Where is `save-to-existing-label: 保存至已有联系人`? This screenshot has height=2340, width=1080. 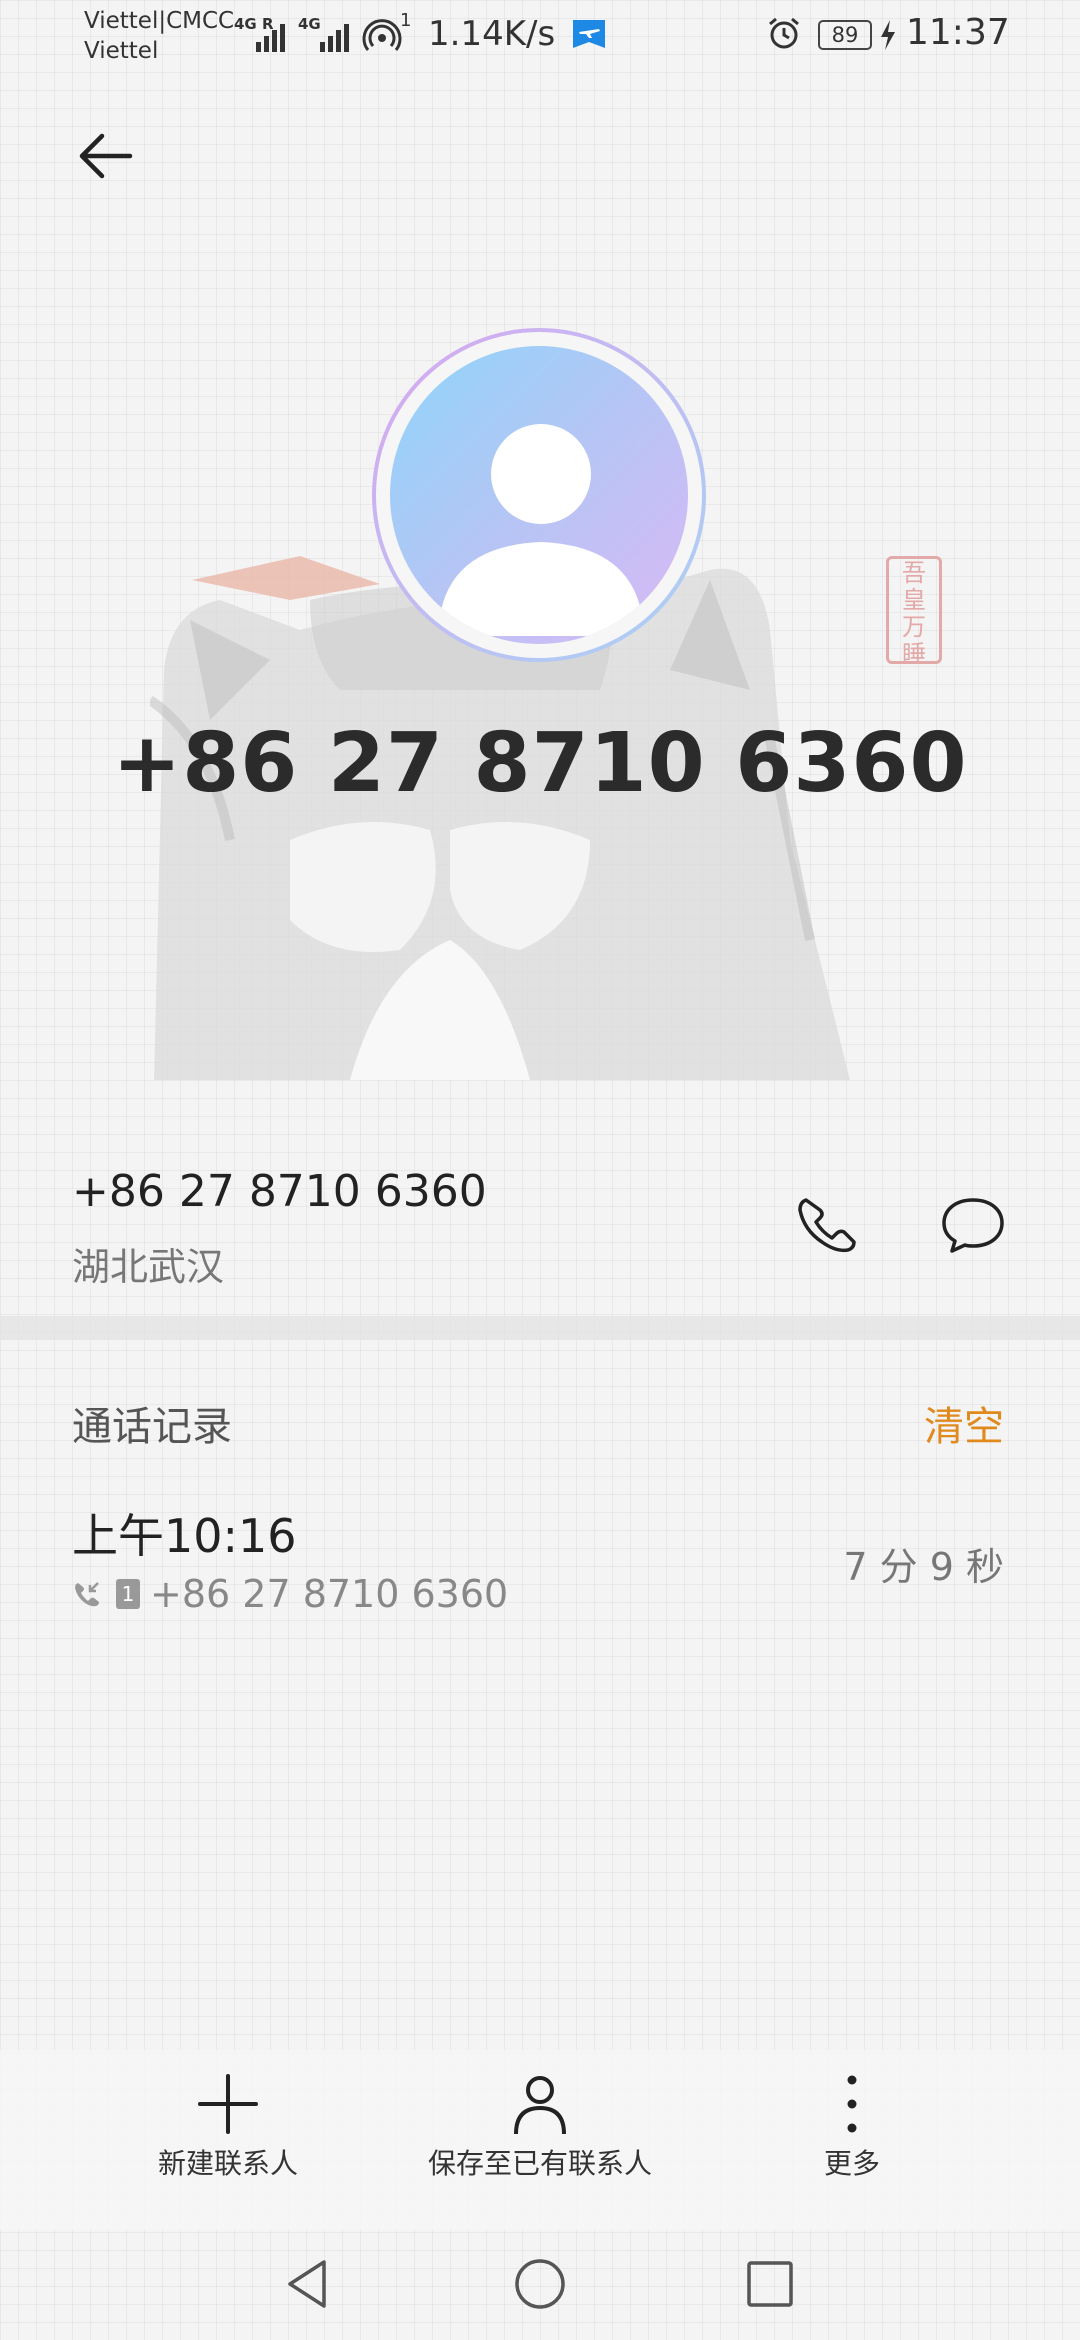
save-to-existing-label: 保存至已有联系人 is located at coordinates (539, 2163).